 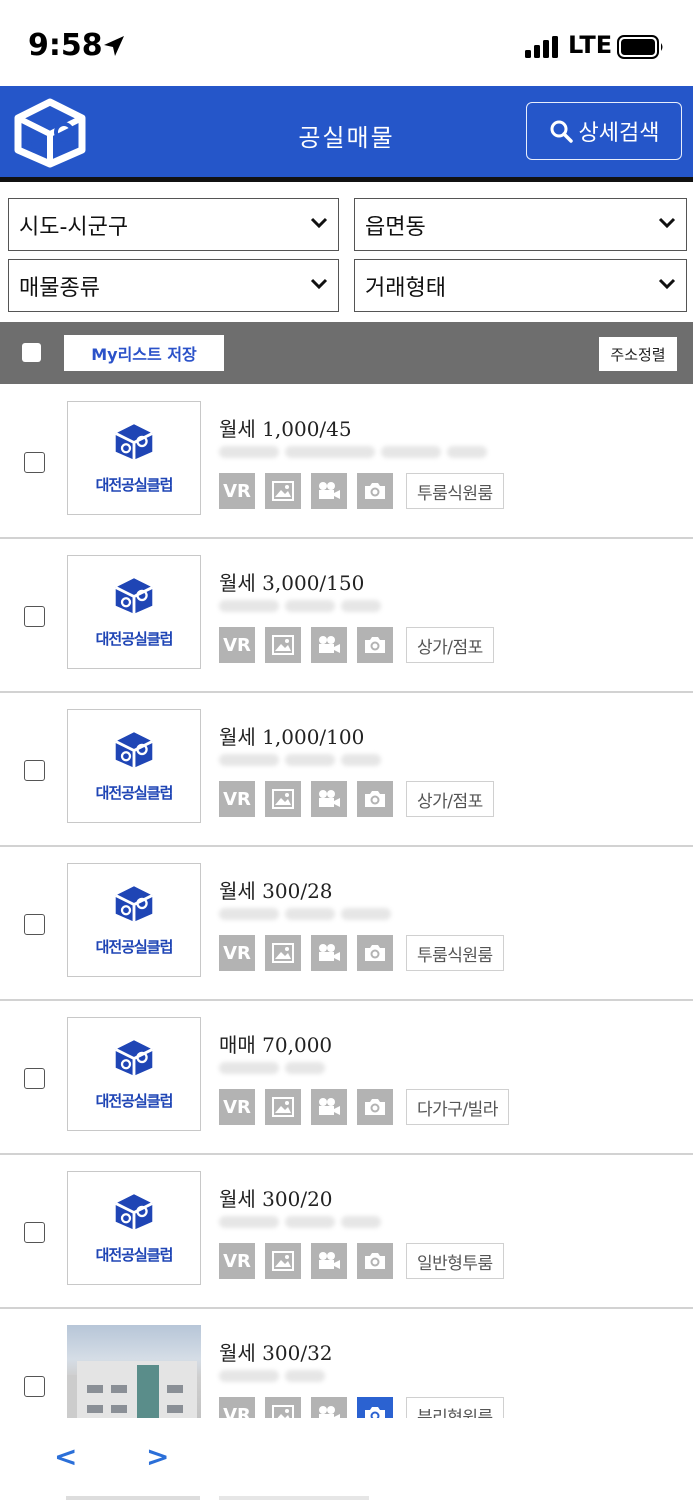 I want to click on listing-price: 월세 300/32, so click(x=276, y=1353).